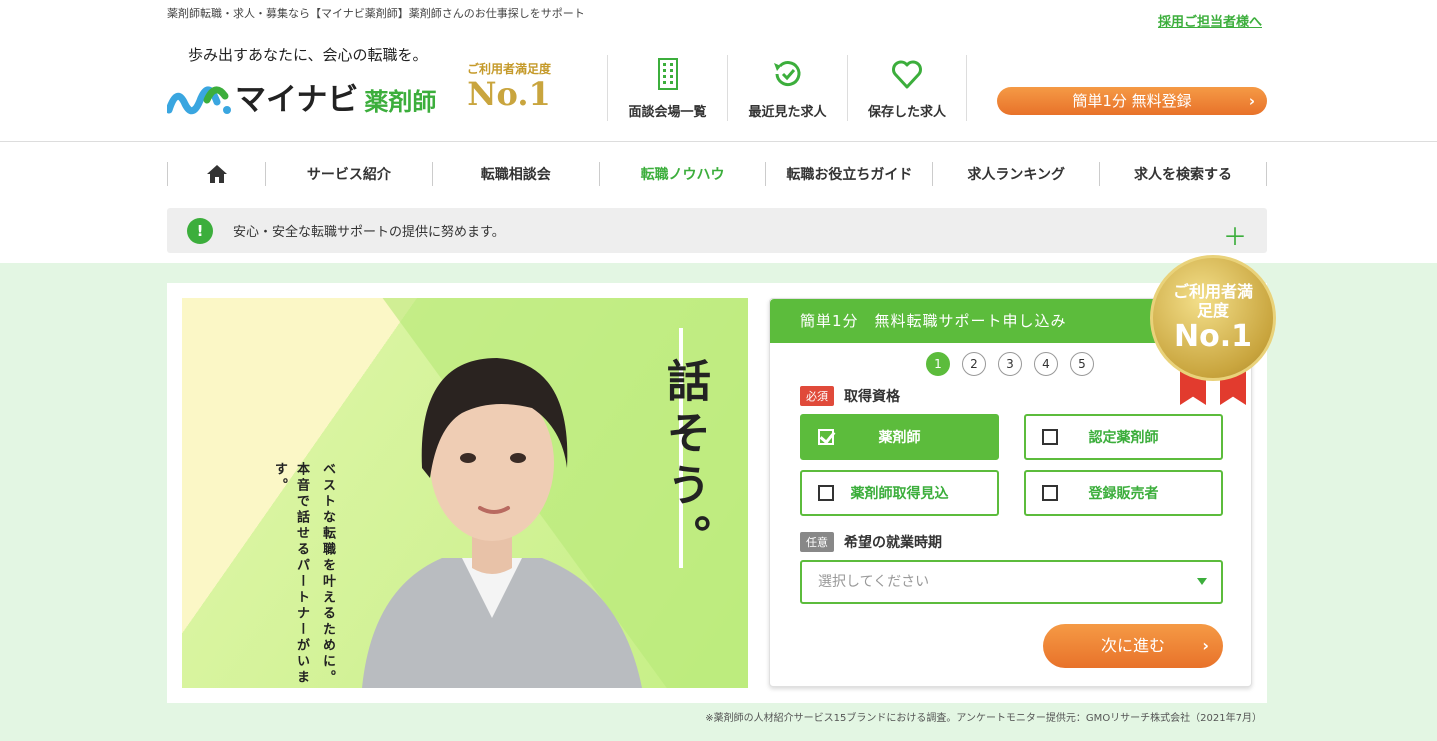  I want to click on option-label: 登録販売者, so click(1123, 494).